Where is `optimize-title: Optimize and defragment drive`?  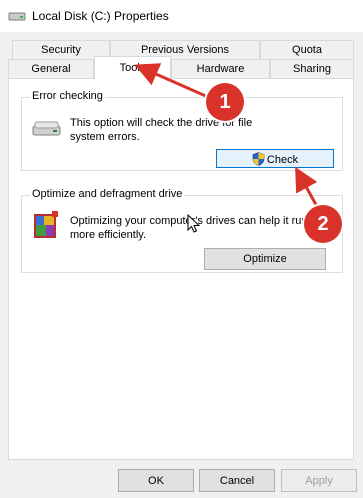
optimize-title: Optimize and defragment drive is located at coordinates (107, 194).